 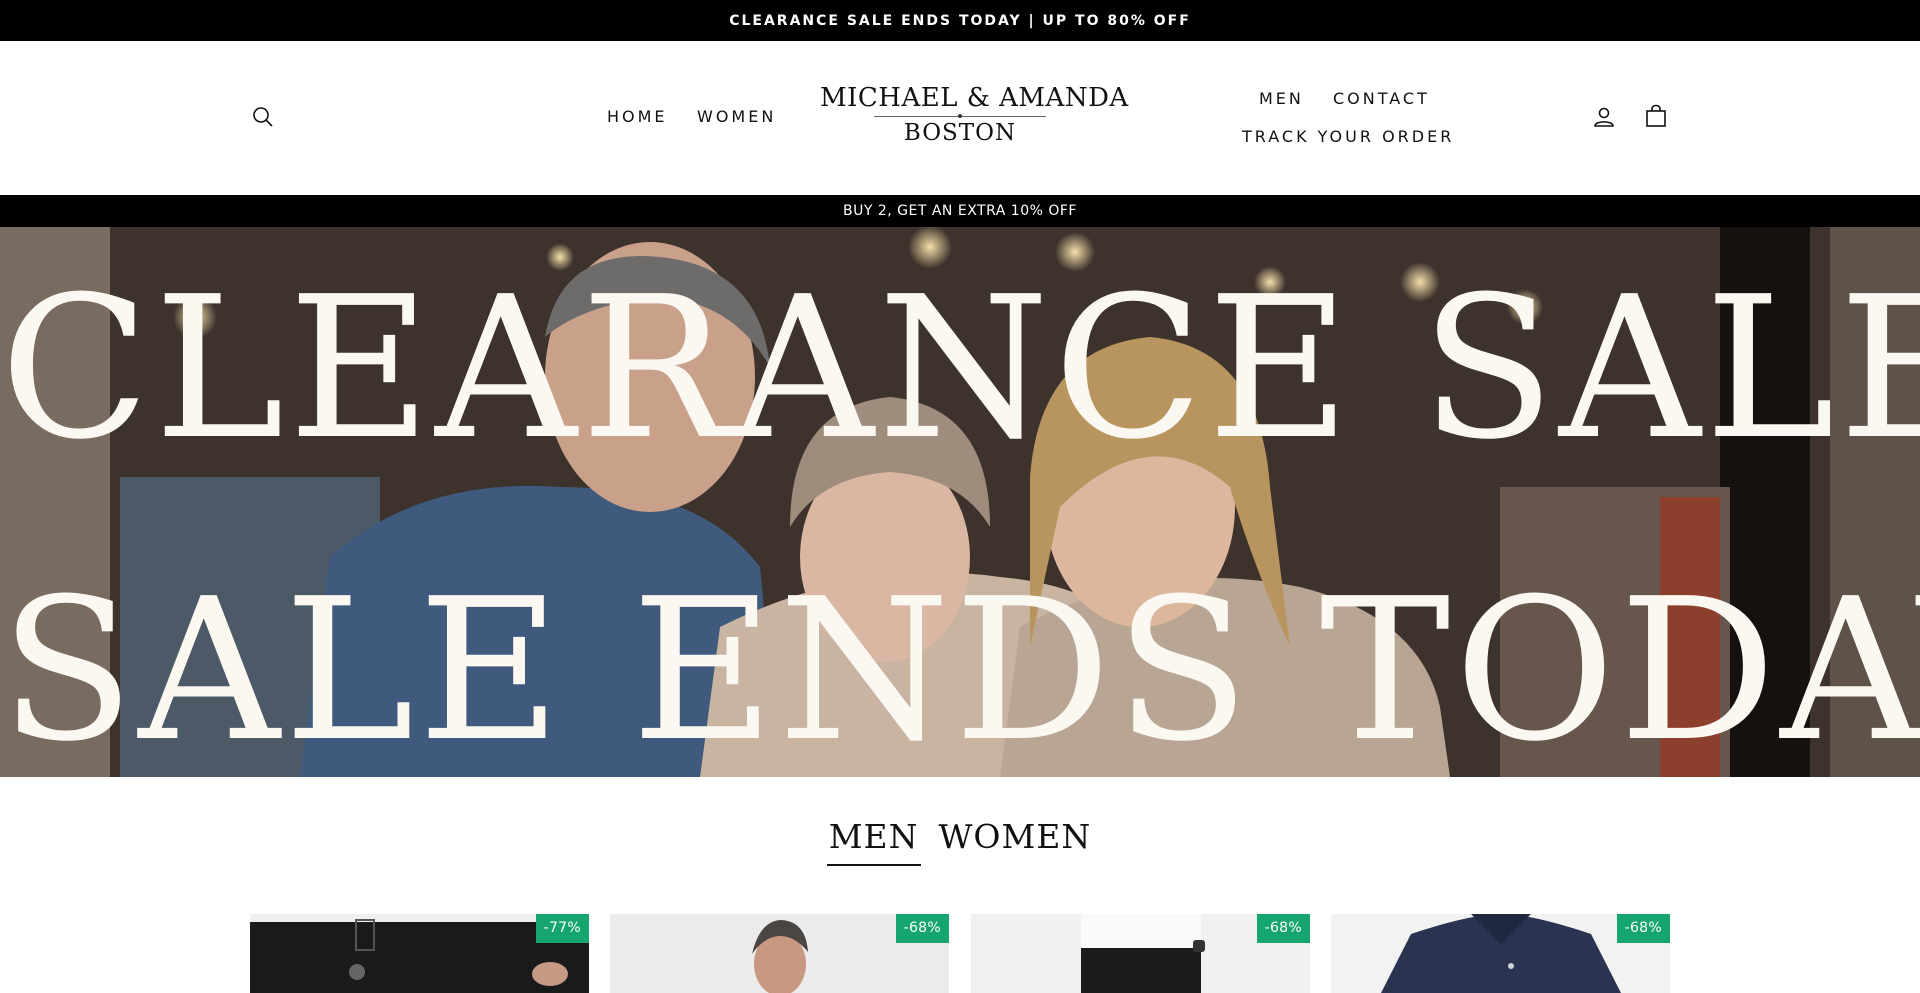 I want to click on nav-women: WOMEN, so click(x=736, y=116).